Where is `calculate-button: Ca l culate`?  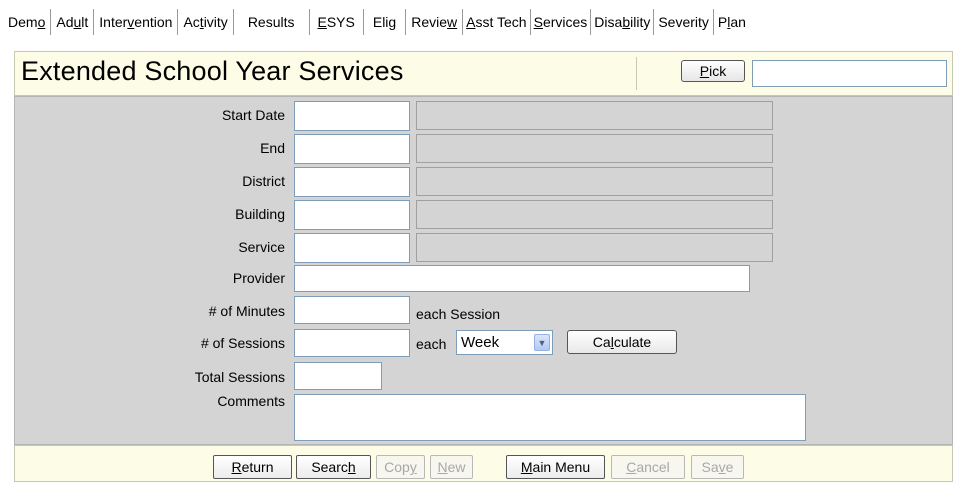 calculate-button: Ca l culate is located at coordinates (622, 342).